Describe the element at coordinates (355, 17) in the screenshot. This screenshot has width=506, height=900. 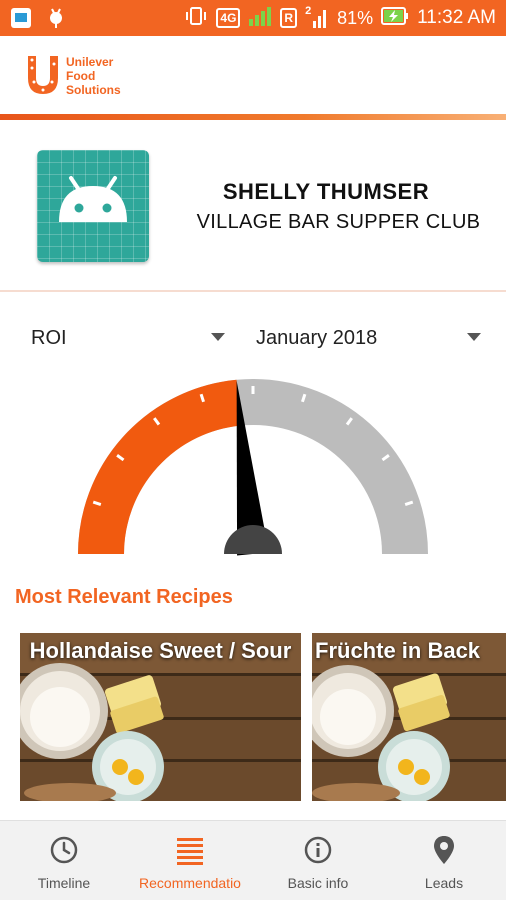
I see `battery-percent: 81%` at that location.